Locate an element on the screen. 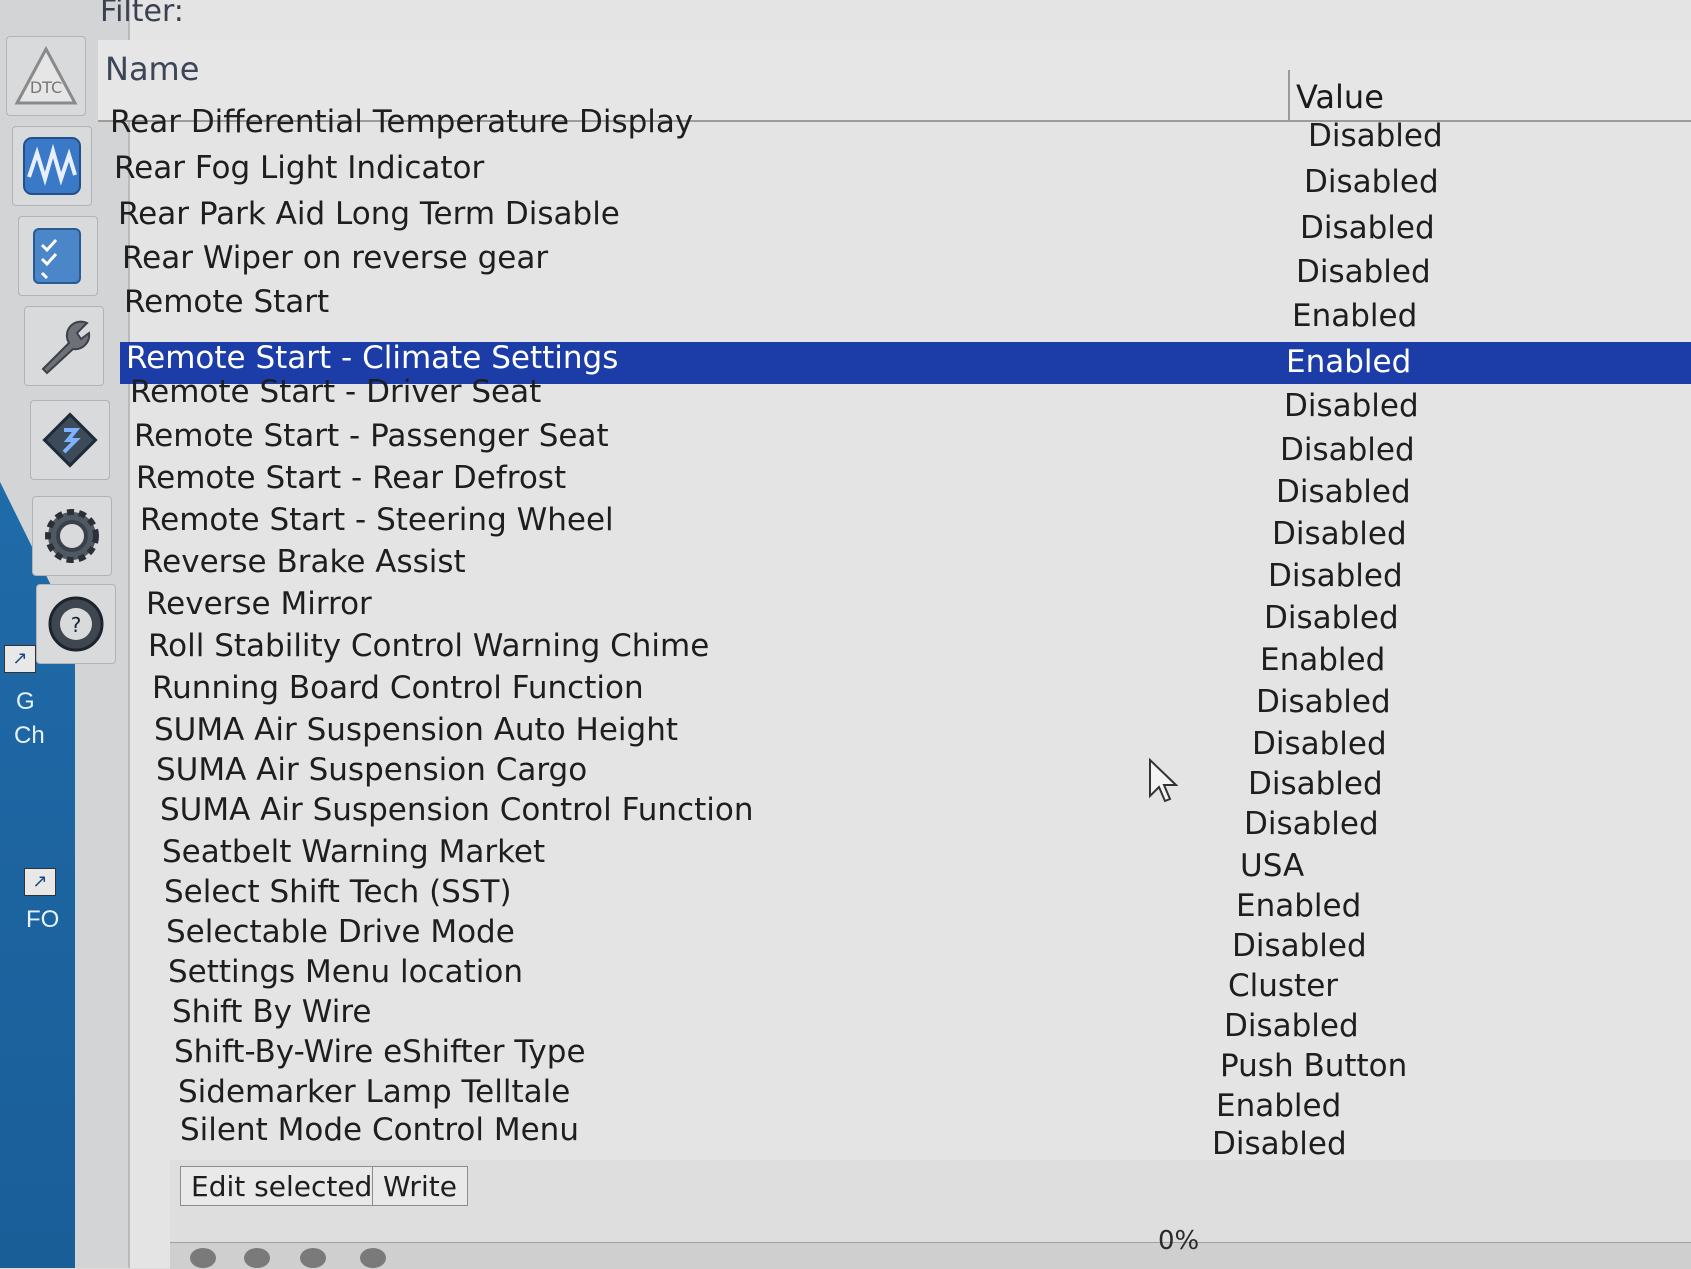  row-name-cell: Settings Menu location is located at coordinates (345, 972).